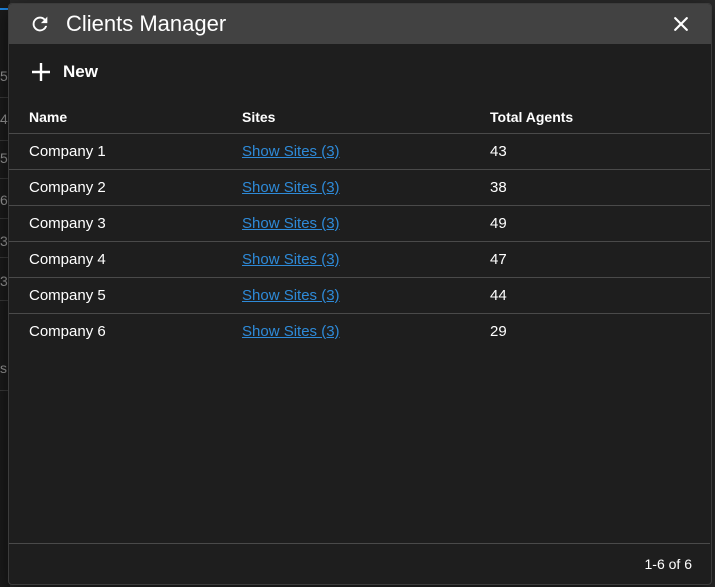 The width and height of the screenshot is (715, 587). I want to click on client-name: Company 5, so click(125, 295).